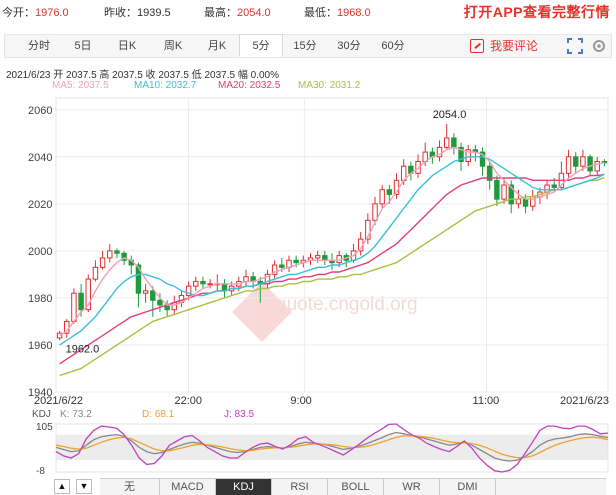  What do you see at coordinates (305, 46) in the screenshot?
I see `tab-15min: 15分` at bounding box center [305, 46].